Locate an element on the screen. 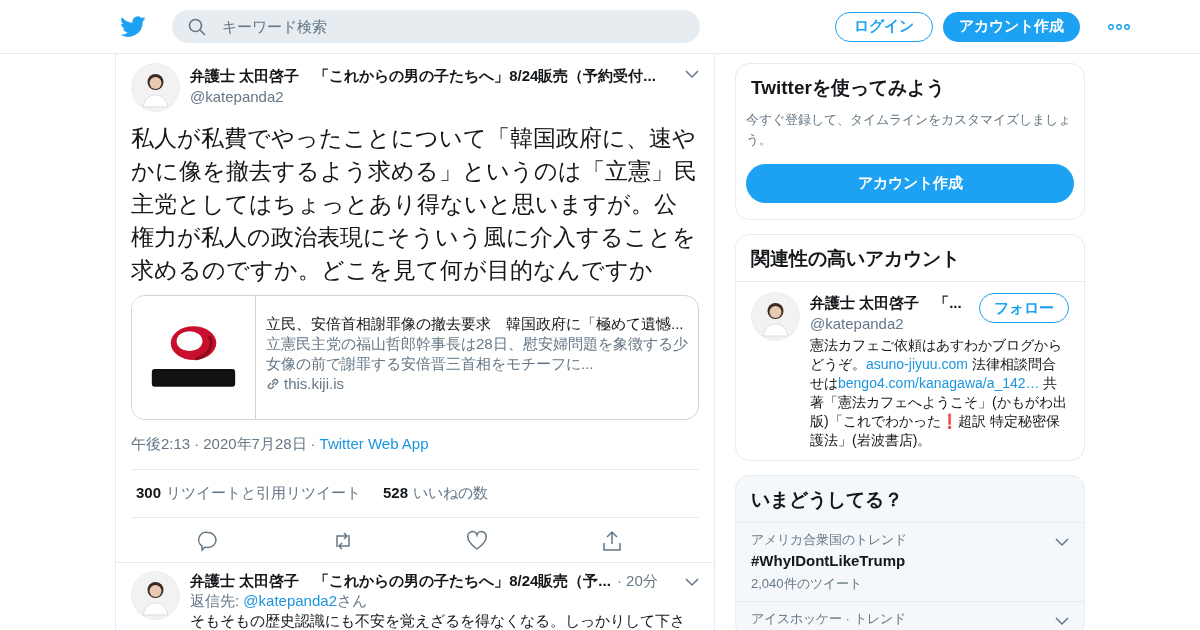  trend-context: アイスホッケー · トレンド is located at coordinates (828, 619).